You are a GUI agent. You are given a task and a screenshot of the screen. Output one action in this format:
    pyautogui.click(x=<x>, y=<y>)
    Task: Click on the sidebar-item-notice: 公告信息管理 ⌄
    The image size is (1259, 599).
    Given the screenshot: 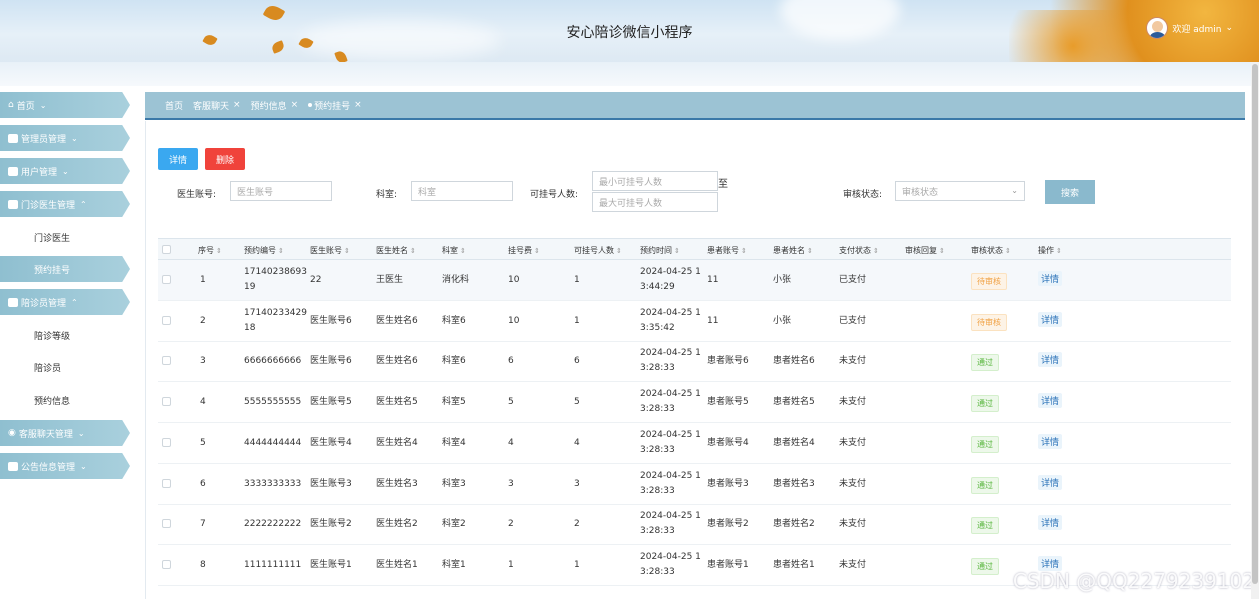 What is the action you would take?
    pyautogui.click(x=65, y=466)
    